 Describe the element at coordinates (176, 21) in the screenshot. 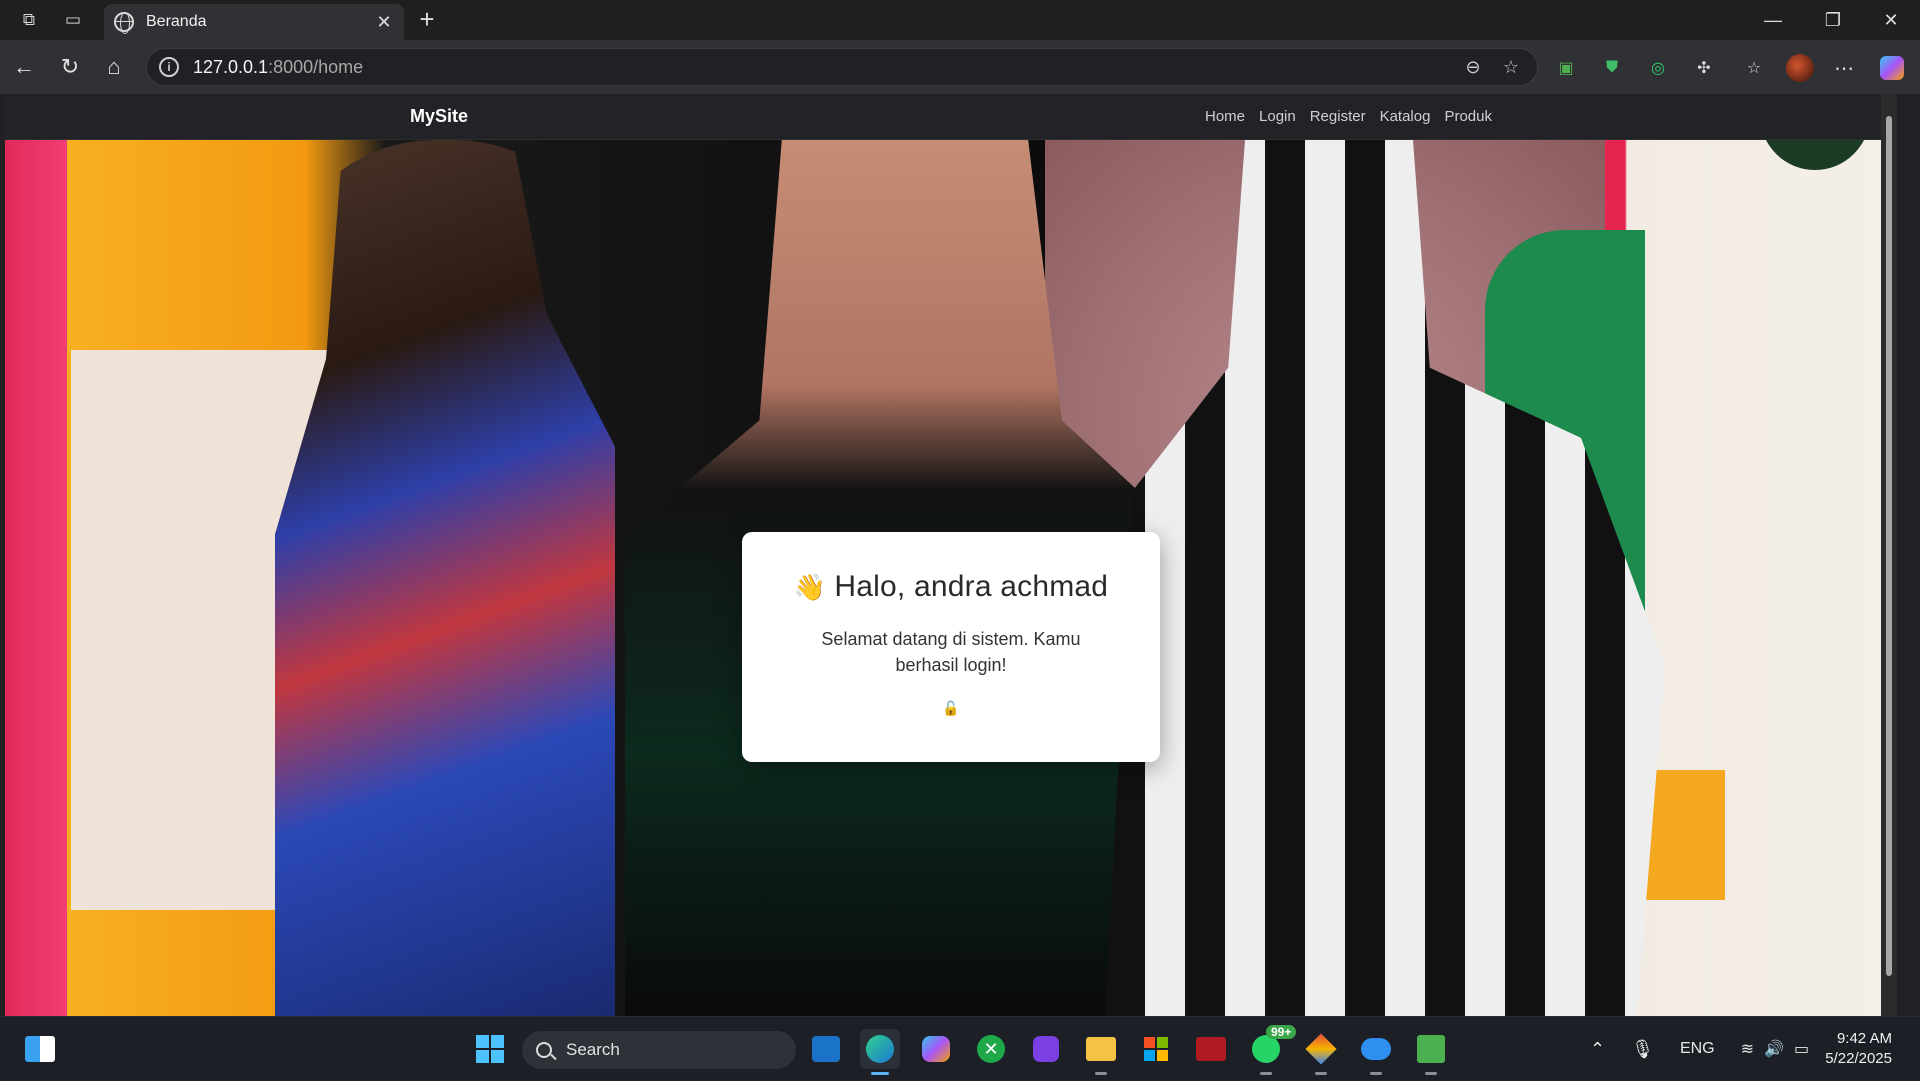

I see `tab-title: Beranda` at that location.